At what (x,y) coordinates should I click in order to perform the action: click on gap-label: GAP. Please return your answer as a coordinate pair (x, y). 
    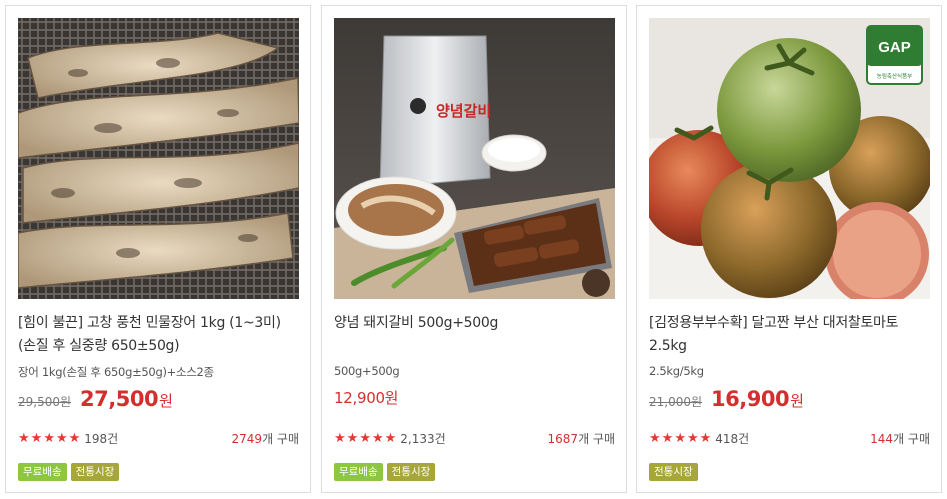
    Looking at the image, I should click on (894, 47).